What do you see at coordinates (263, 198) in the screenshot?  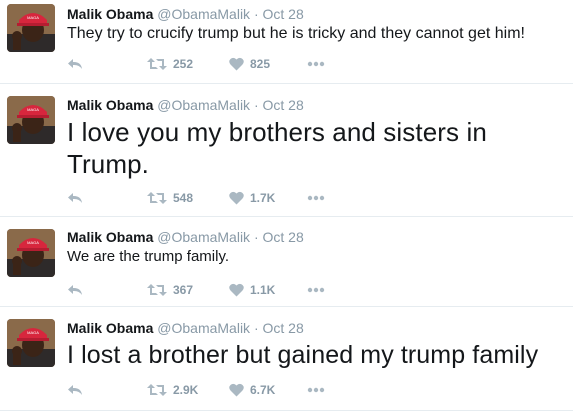 I see `like-count: 1.7K` at bounding box center [263, 198].